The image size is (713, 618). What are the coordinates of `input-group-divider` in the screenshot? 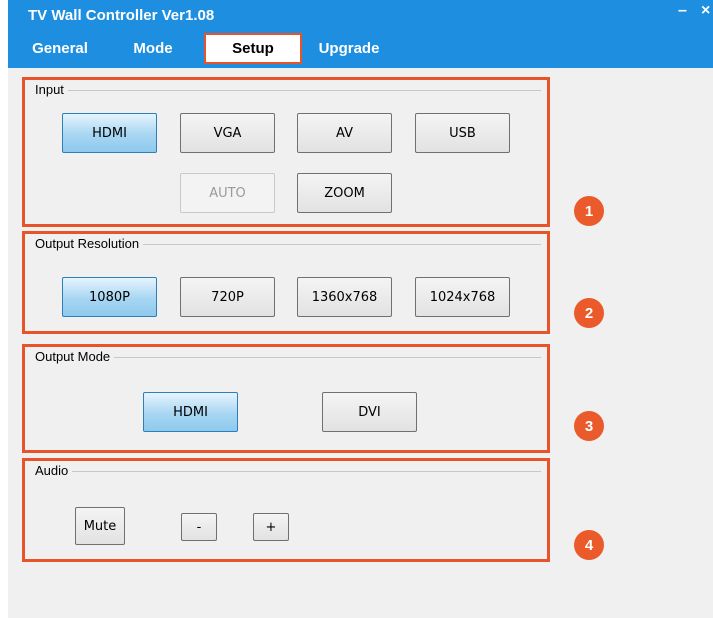 It's located at (288, 90).